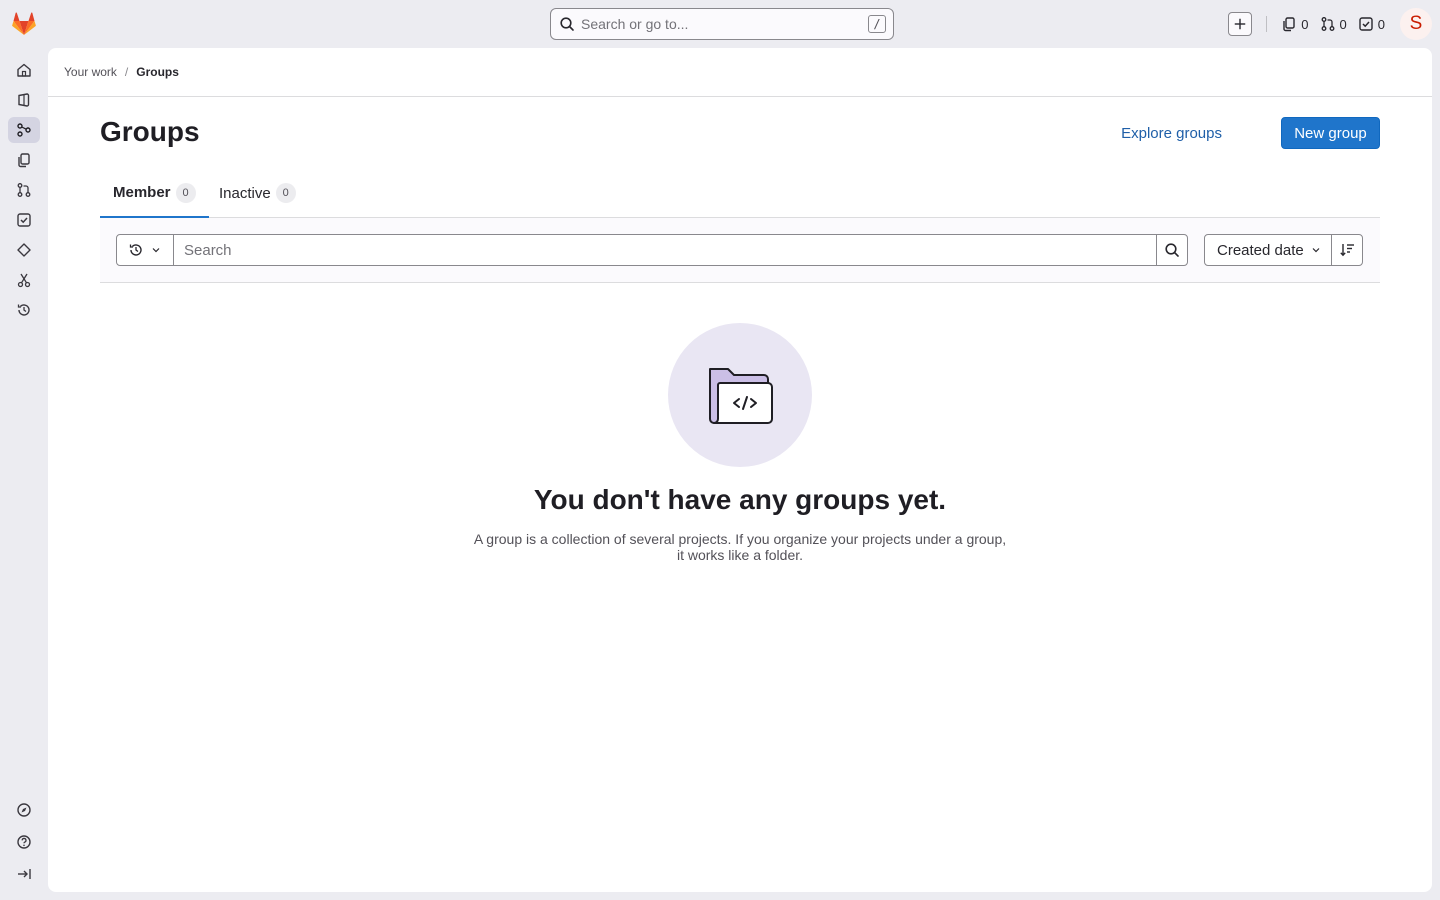  Describe the element at coordinates (1330, 133) in the screenshot. I see `new-group-button: New group` at that location.